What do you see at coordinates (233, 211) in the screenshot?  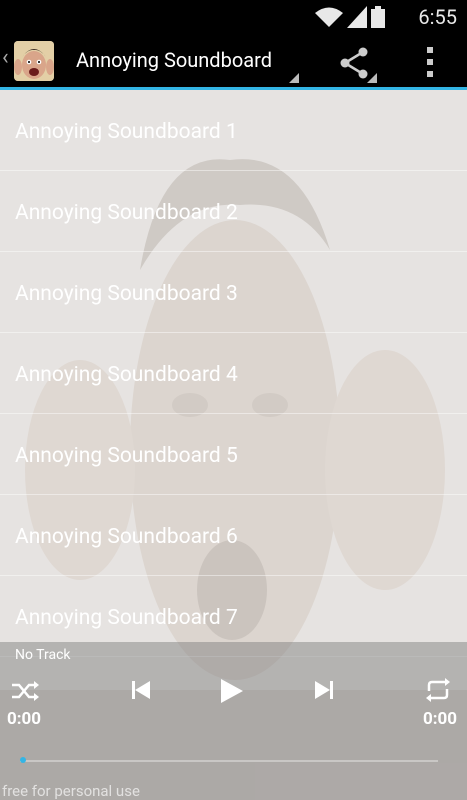 I see `list-item: Annoying Soundboard 2` at bounding box center [233, 211].